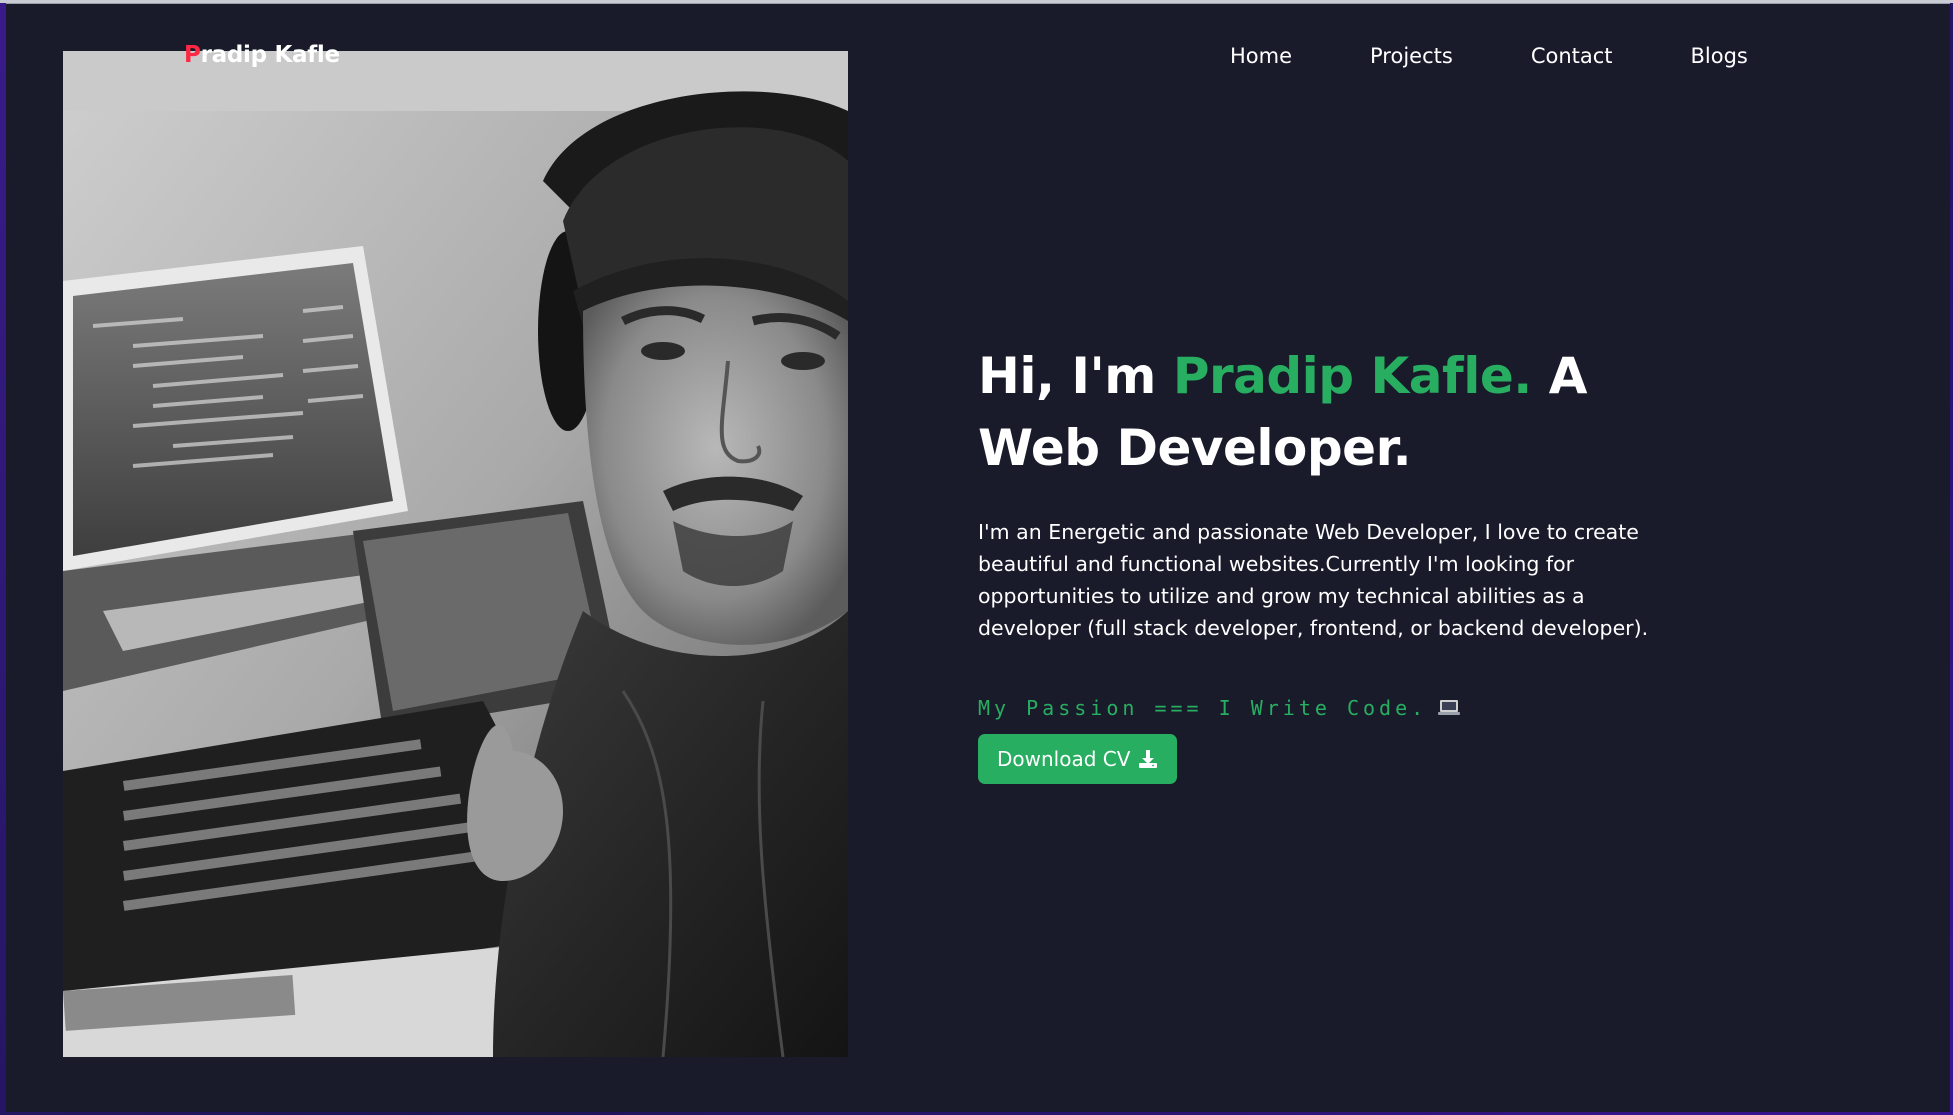  I want to click on logo-rest: radip Kafle, so click(270, 55).